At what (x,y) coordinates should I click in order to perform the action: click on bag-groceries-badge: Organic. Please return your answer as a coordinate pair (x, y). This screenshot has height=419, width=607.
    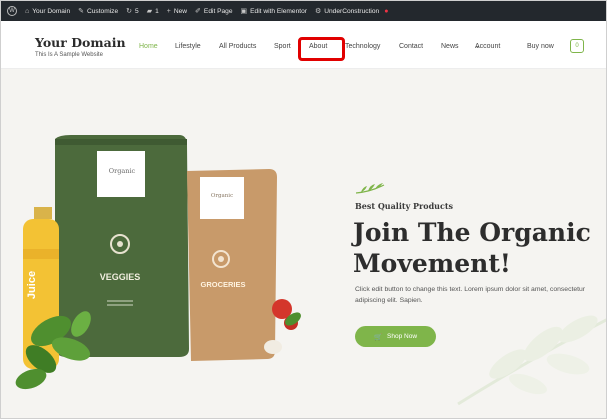
    Looking at the image, I should click on (222, 196).